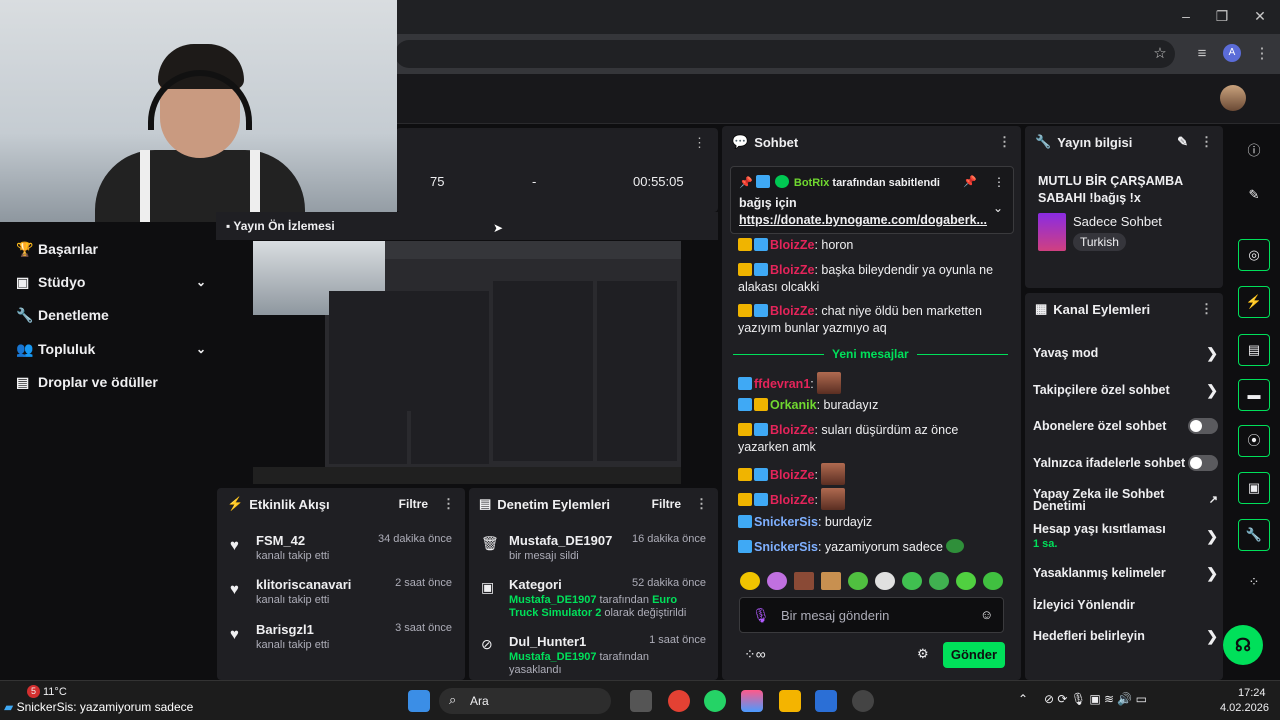  What do you see at coordinates (970, 181) in the screenshot?
I see `unpin-icon: 📌` at bounding box center [970, 181].